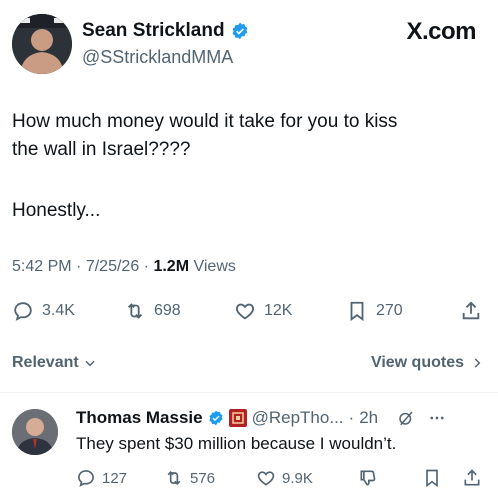 The image size is (498, 500). Describe the element at coordinates (263, 311) in the screenshot. I see `like-button: 12K` at that location.